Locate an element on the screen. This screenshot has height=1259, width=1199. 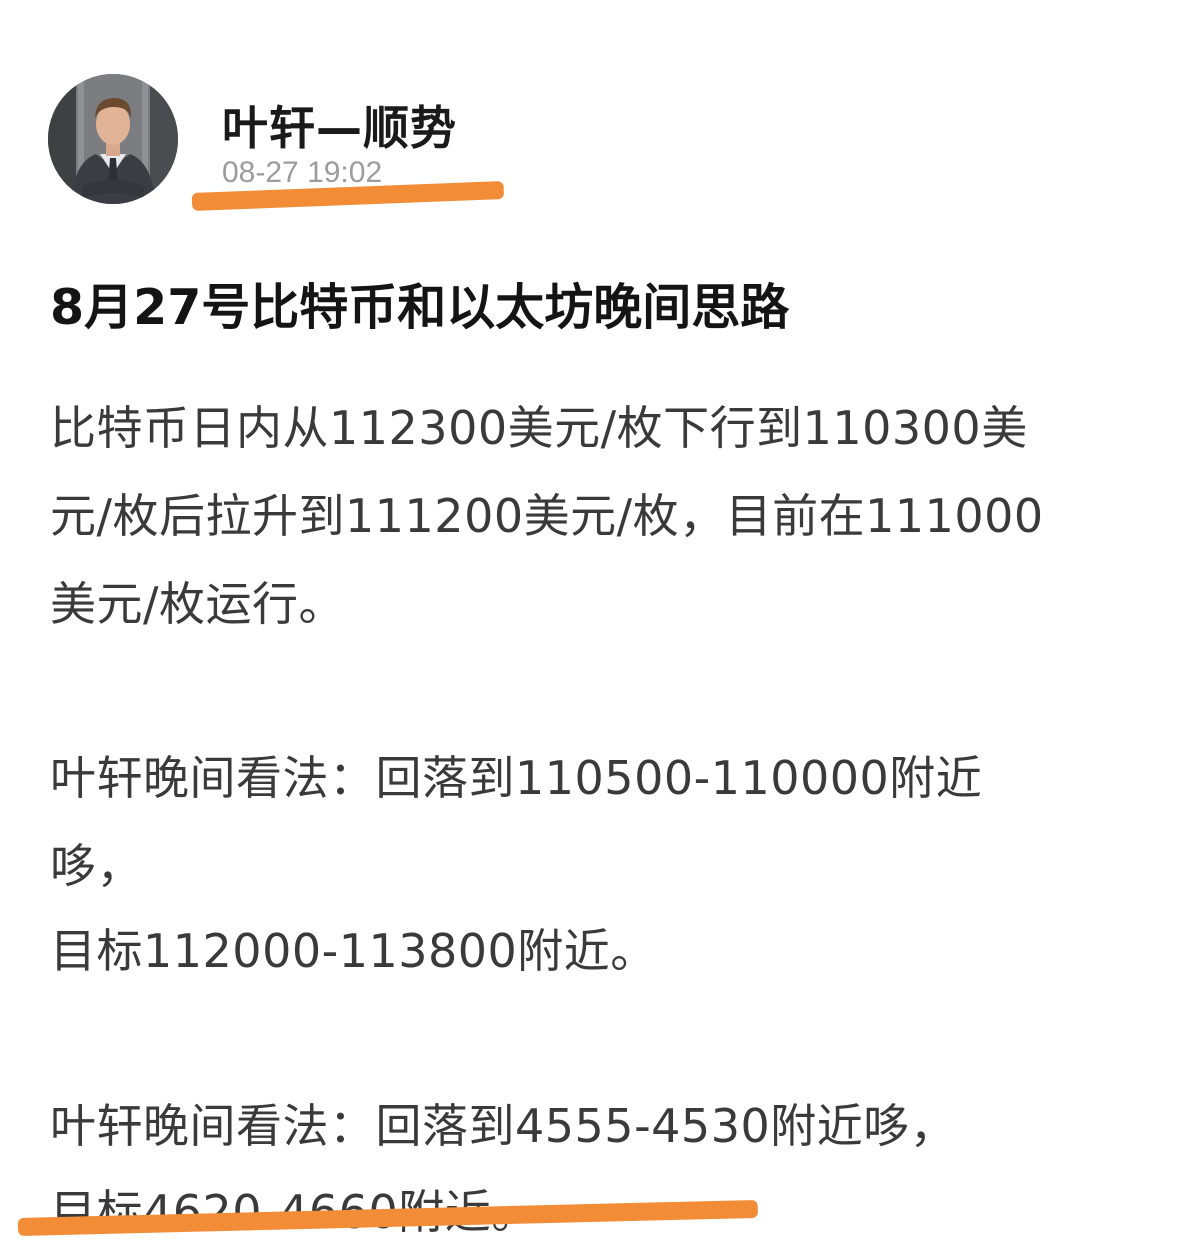
post-body-line: 哆， is located at coordinates (96, 866).